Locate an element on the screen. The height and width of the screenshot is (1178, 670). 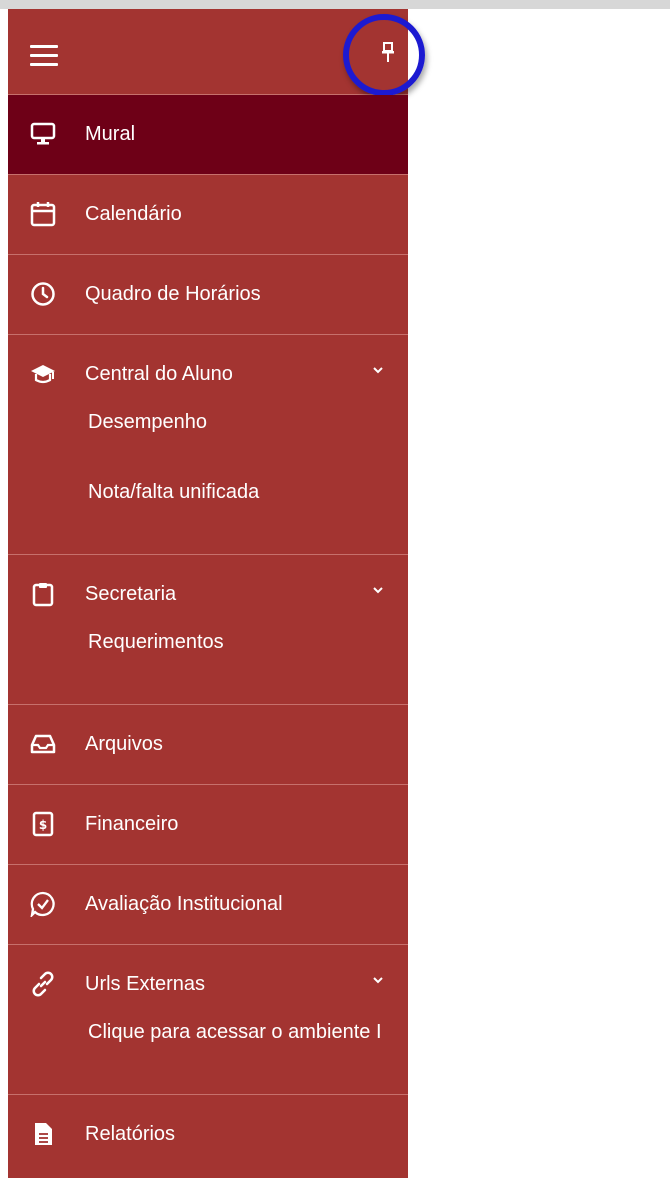
invoice-dollar-icon: $ is located at coordinates (43, 824).